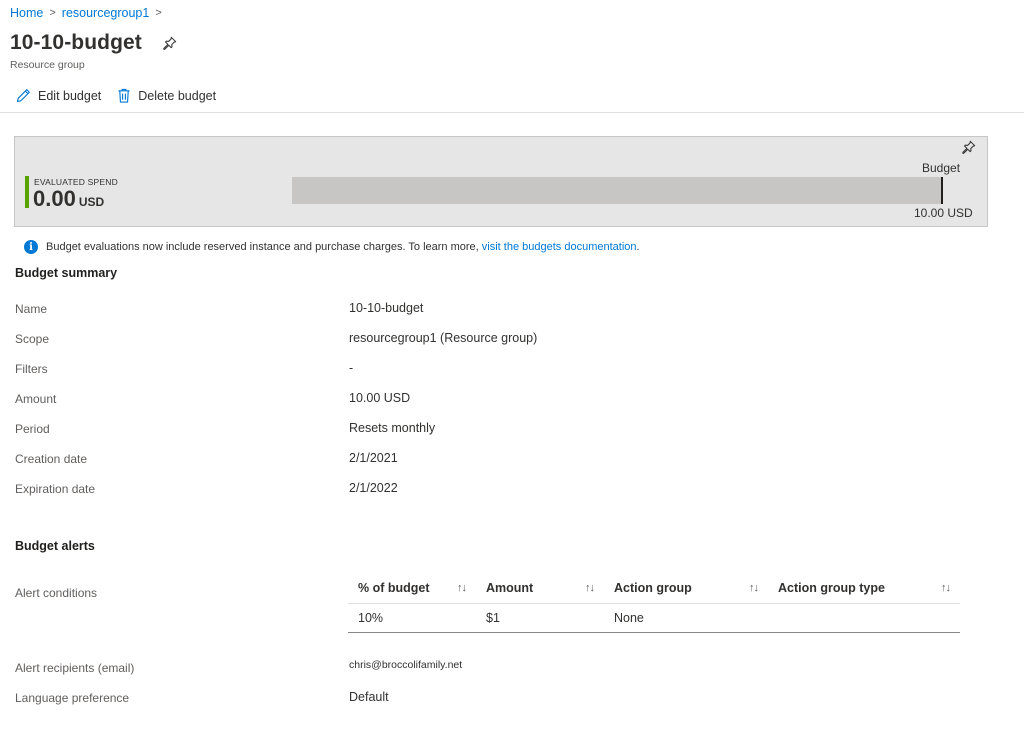 The width and height of the screenshot is (1024, 743). I want to click on column-header-action-group: Action group ↑↓, so click(686, 588).